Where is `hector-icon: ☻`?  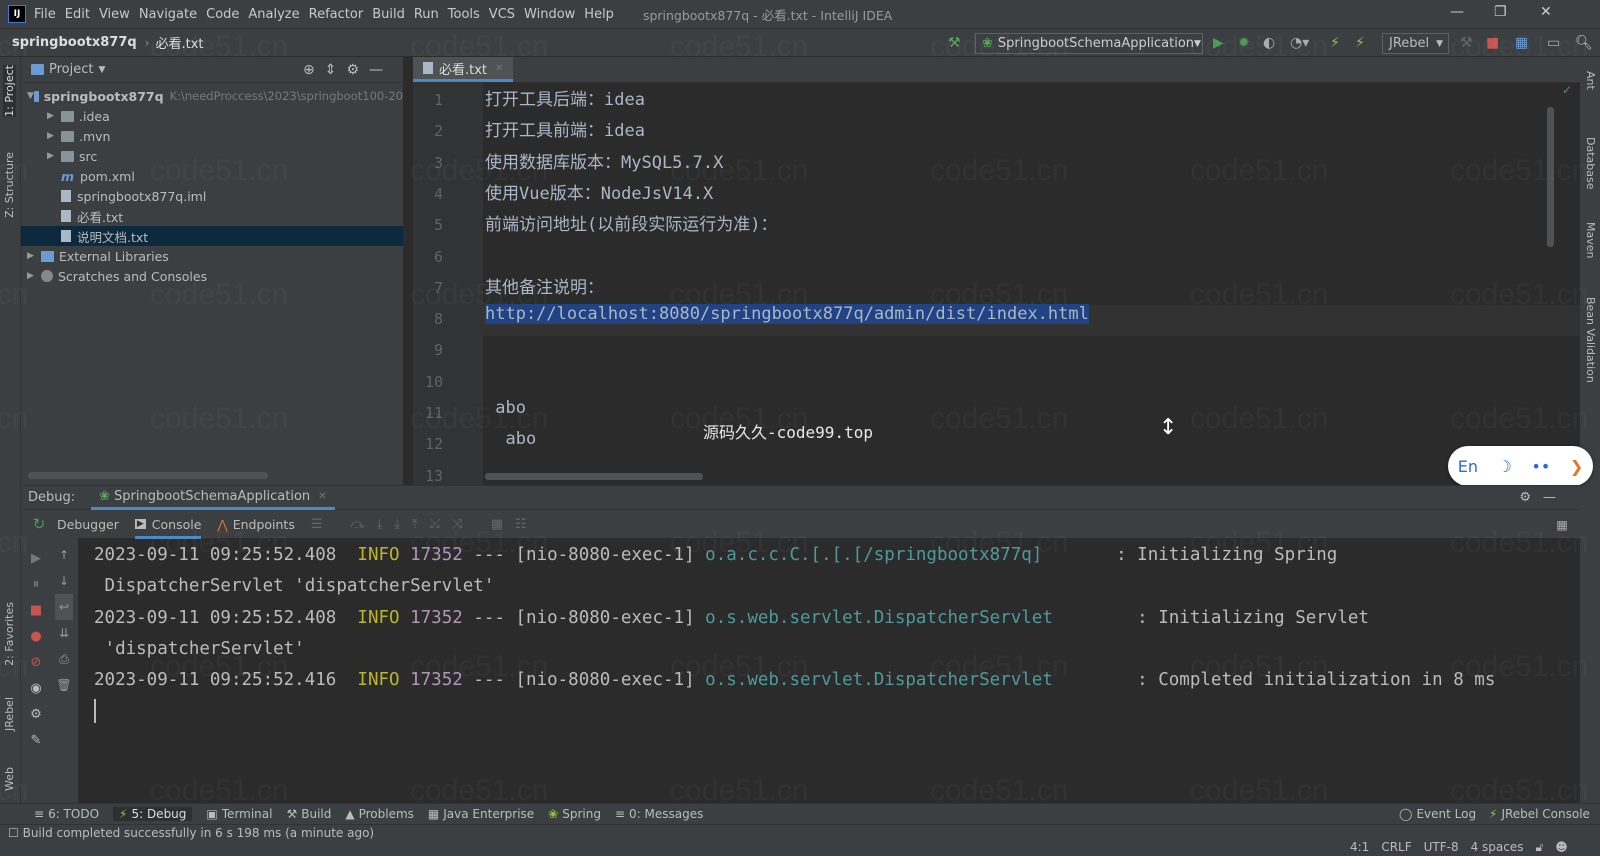
hector-icon: ☻ is located at coordinates (1561, 847).